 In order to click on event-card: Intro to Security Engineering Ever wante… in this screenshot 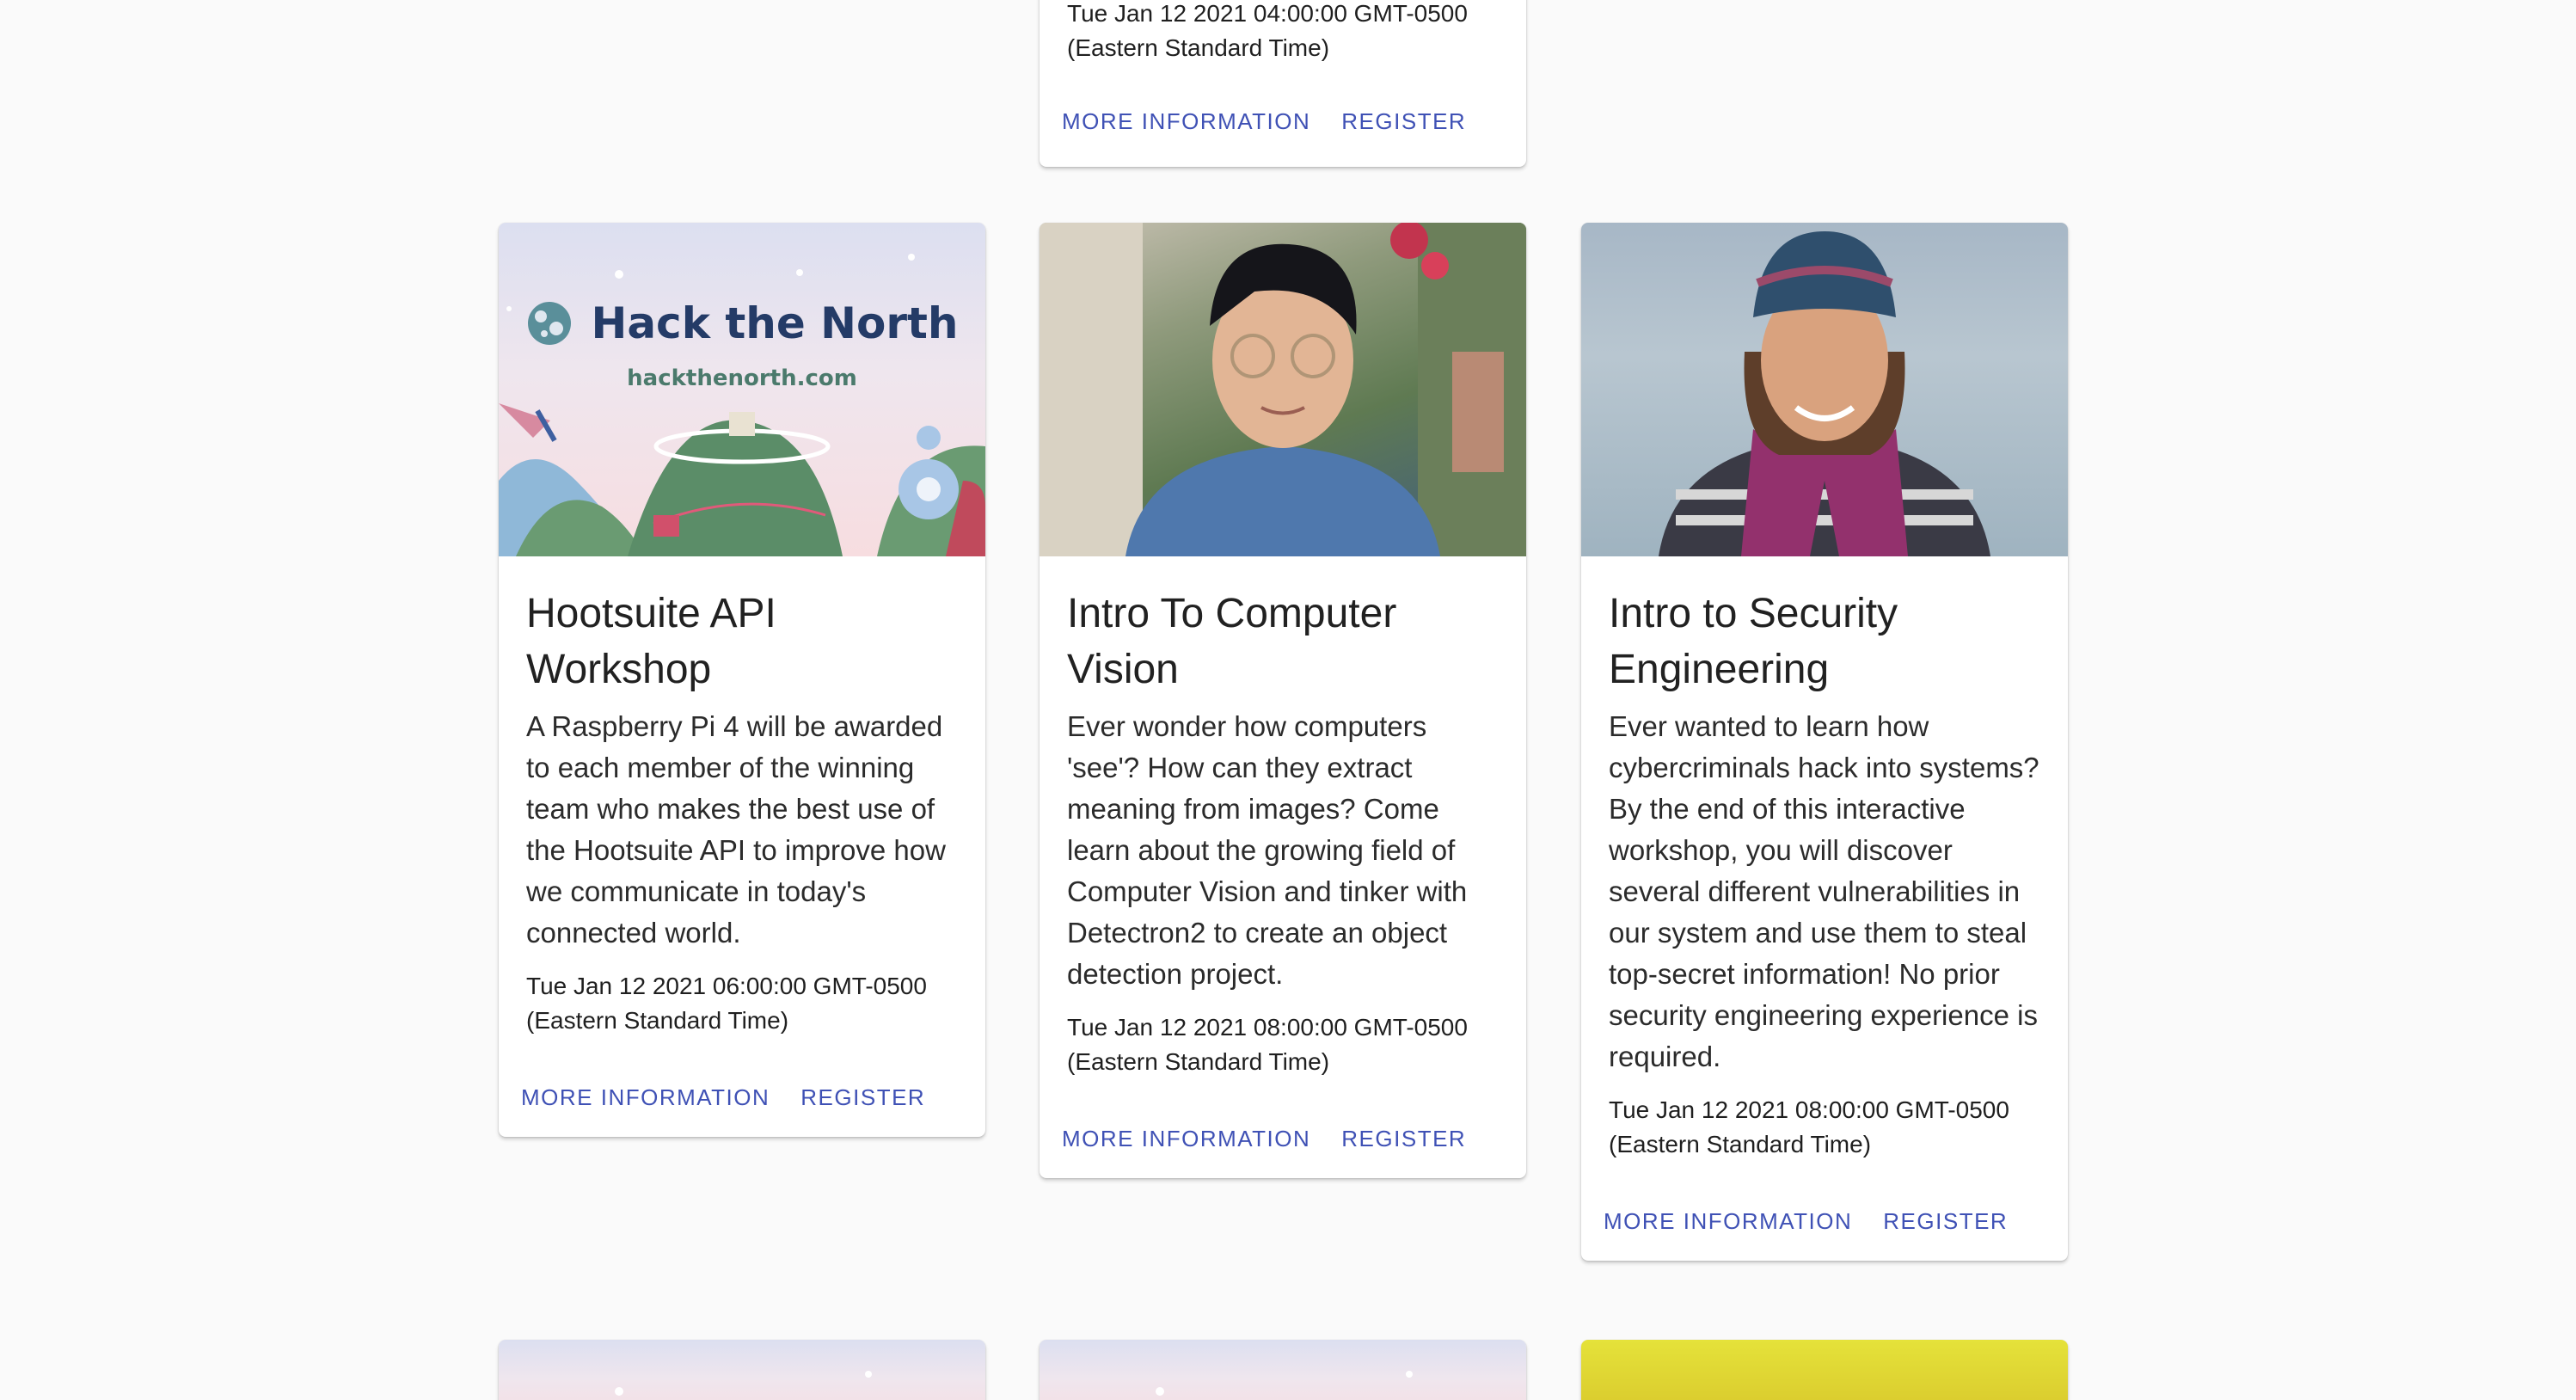, I will do `click(1824, 742)`.